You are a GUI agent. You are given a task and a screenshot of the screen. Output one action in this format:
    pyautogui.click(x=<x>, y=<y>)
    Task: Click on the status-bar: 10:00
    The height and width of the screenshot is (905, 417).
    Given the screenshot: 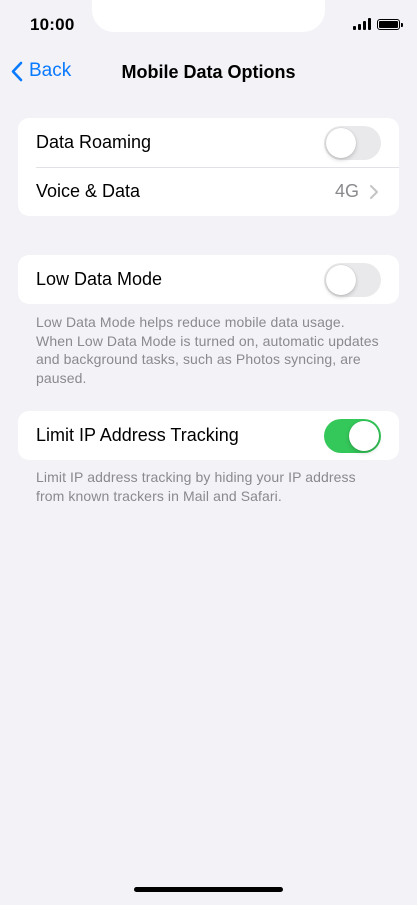 What is the action you would take?
    pyautogui.click(x=208, y=25)
    